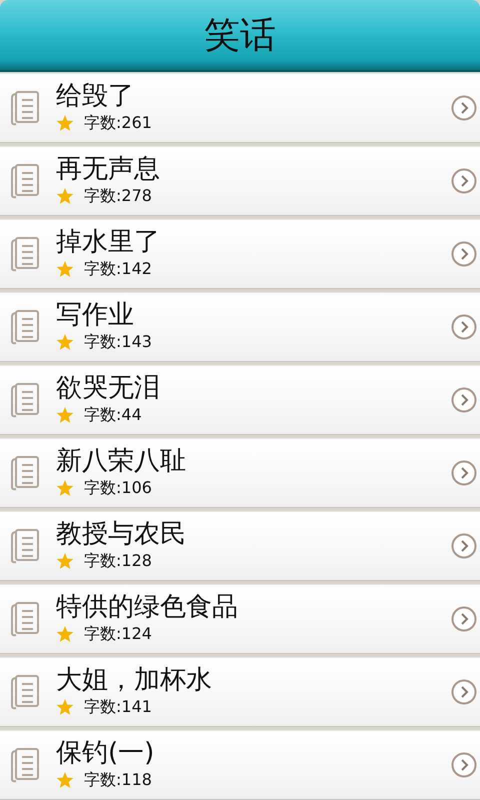 The width and height of the screenshot is (480, 800). Describe the element at coordinates (240, 473) in the screenshot. I see `joke-list-item: 新八荣八耻 字数:106` at that location.